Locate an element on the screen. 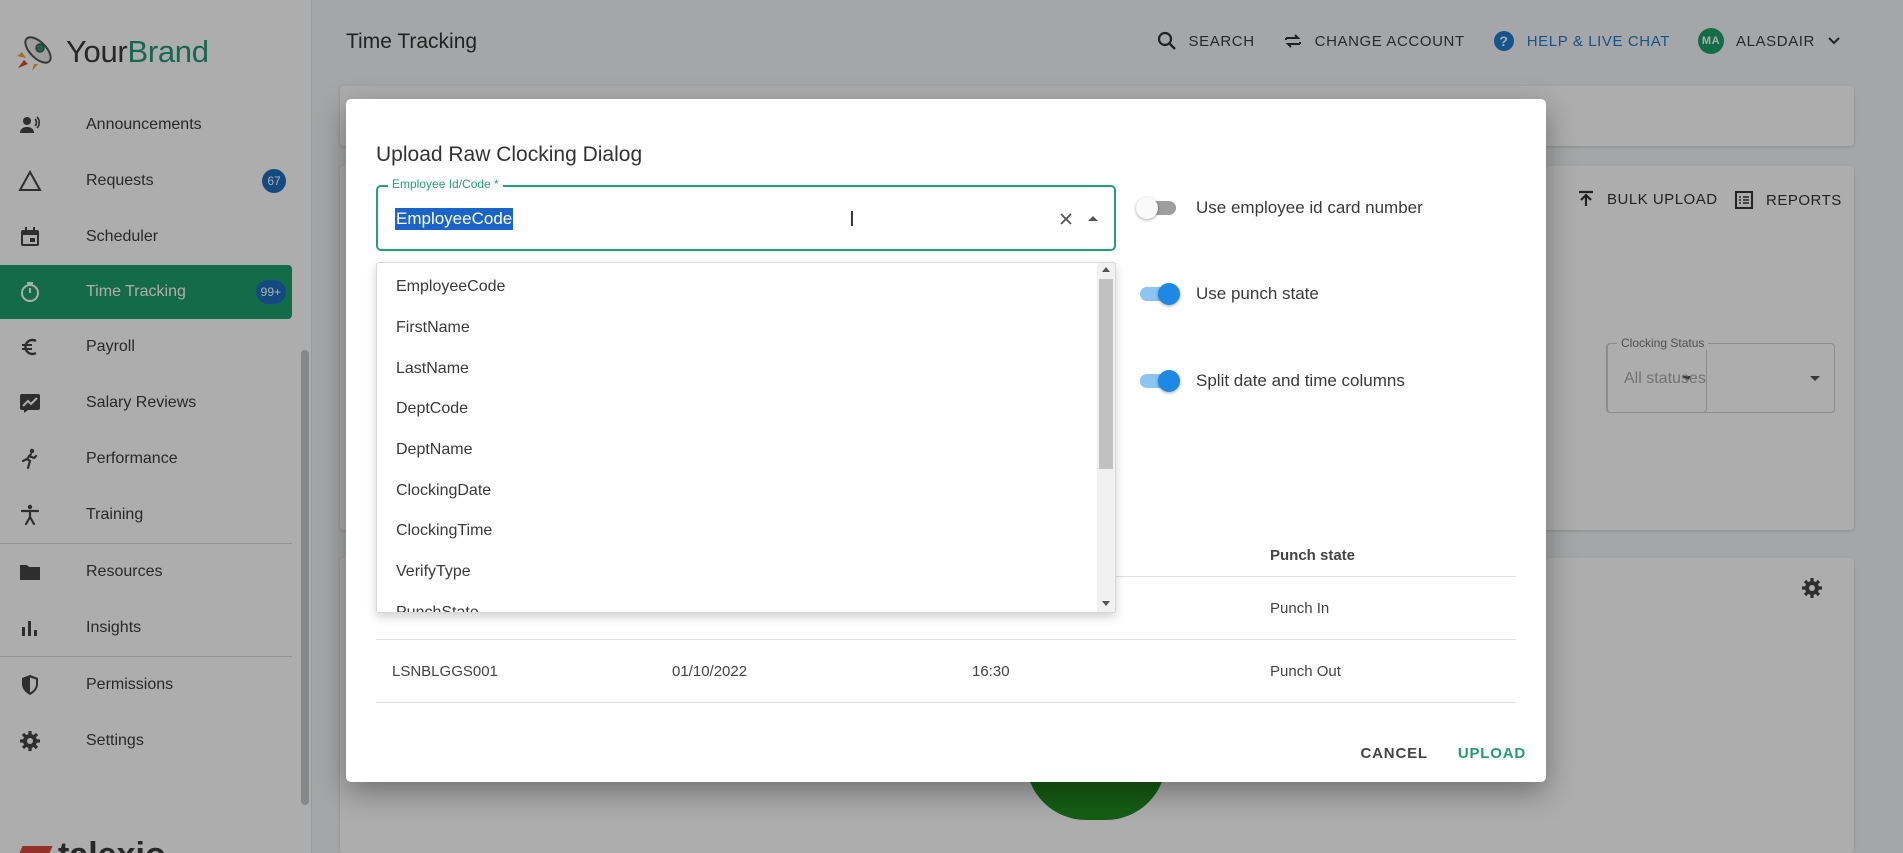 The height and width of the screenshot is (853, 1903). employee-id-code-field: Employee Id/Code * EmployeeCode I is located at coordinates (746, 214).